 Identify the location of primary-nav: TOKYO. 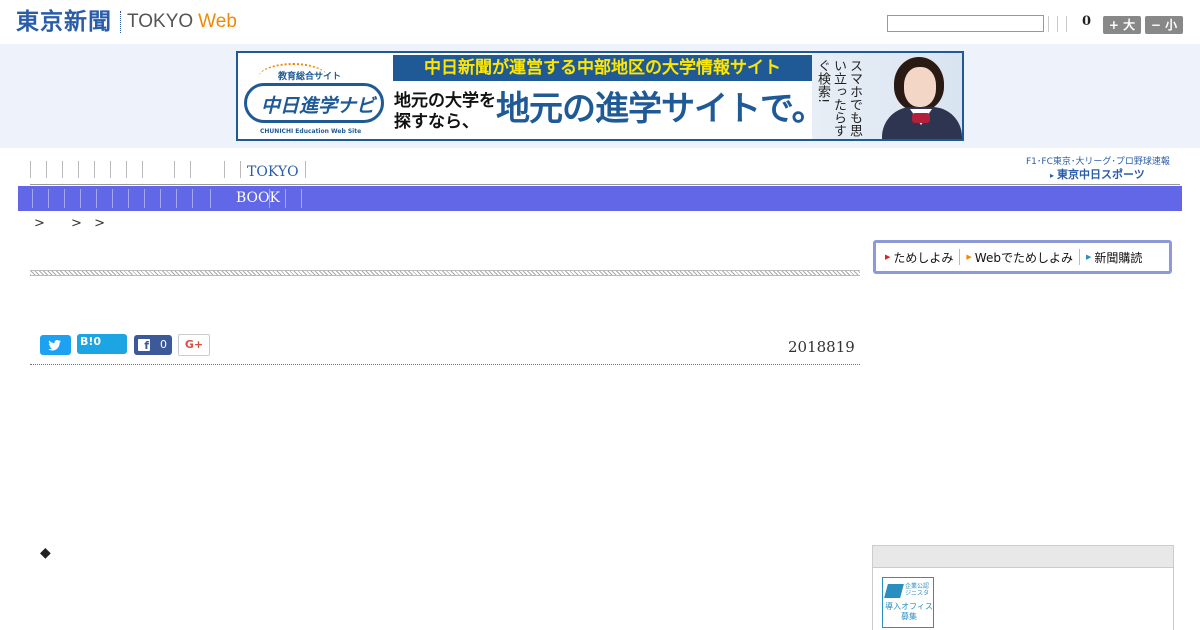
(168, 170).